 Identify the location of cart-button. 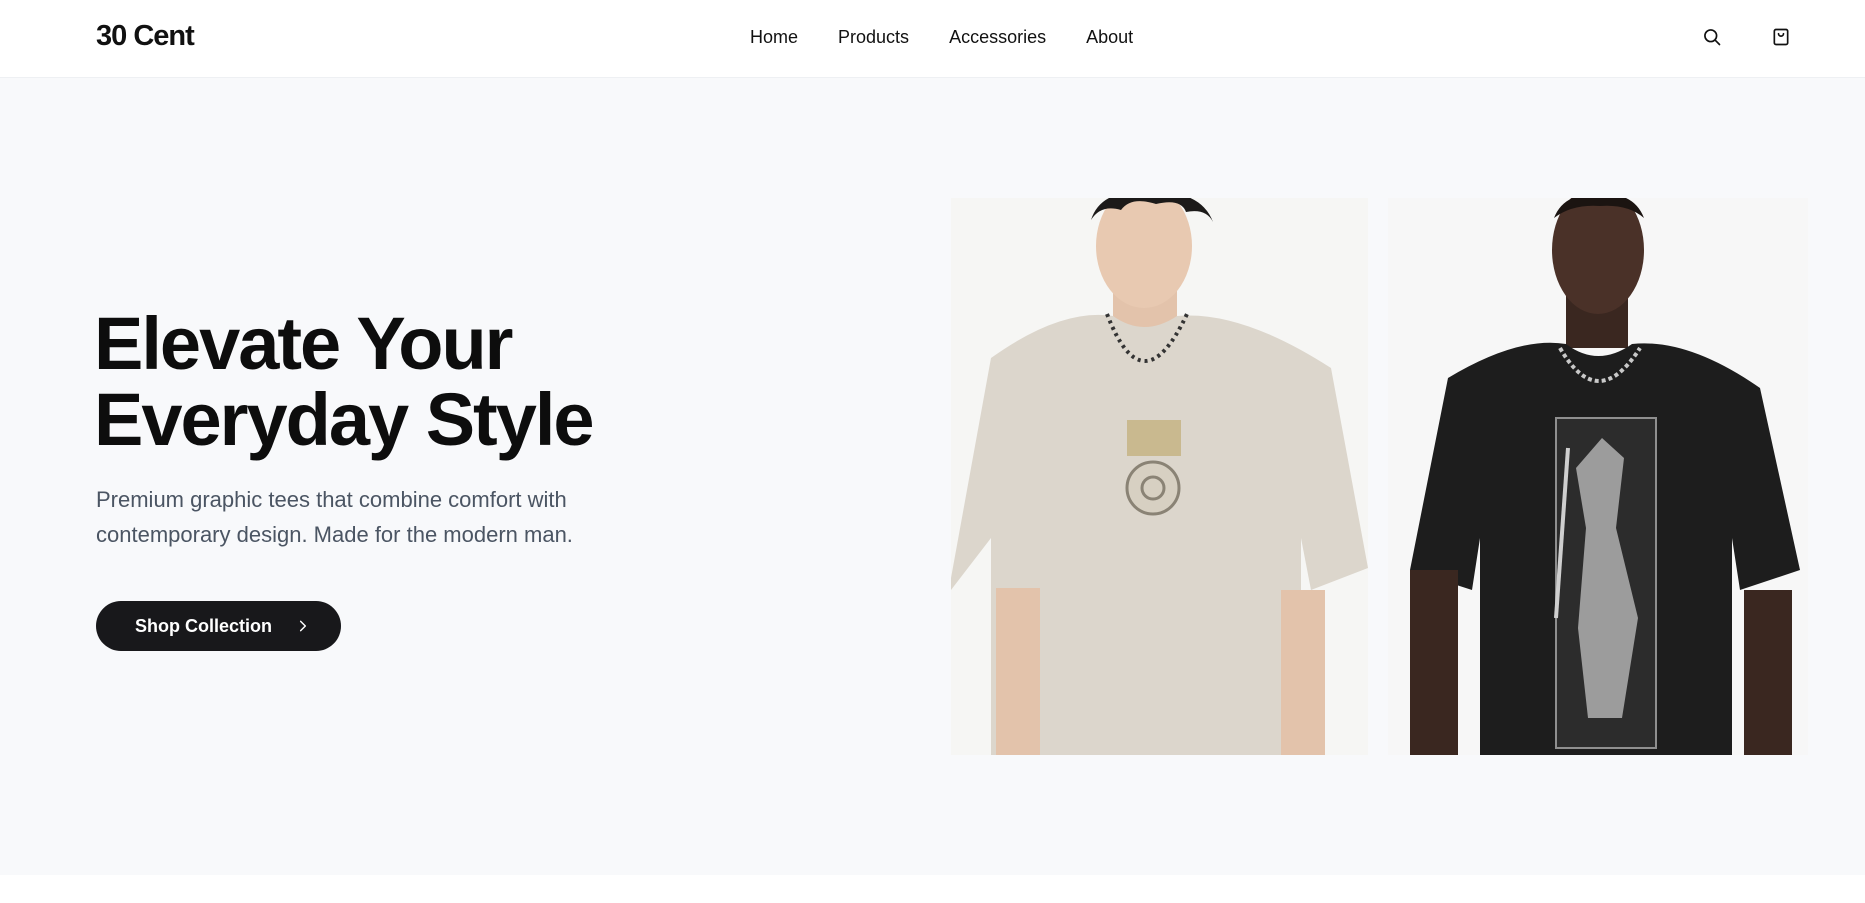
(1781, 37).